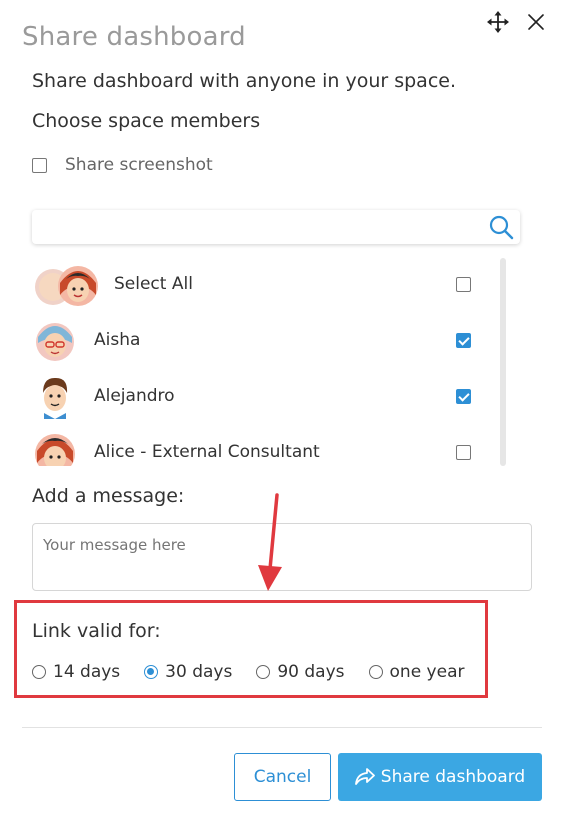  Describe the element at coordinates (453, 777) in the screenshot. I see `share-button-label: Share dashboard` at that location.